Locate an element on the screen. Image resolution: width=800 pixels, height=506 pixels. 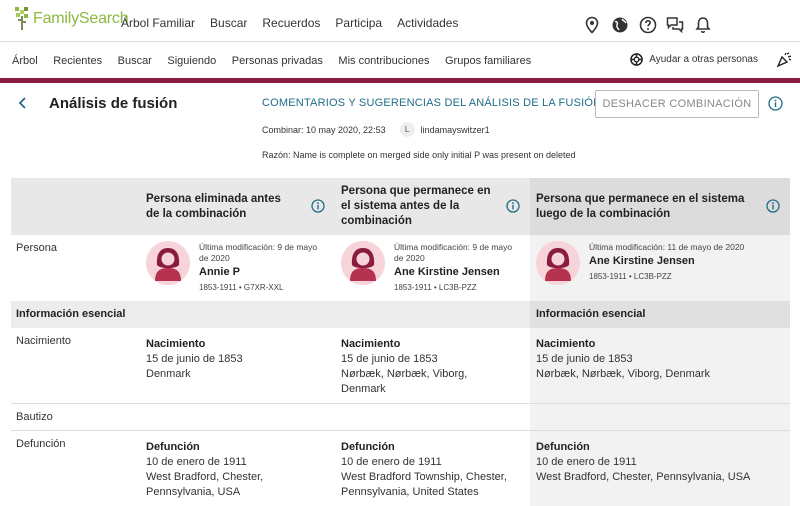
chat-icon is located at coordinates (675, 25).